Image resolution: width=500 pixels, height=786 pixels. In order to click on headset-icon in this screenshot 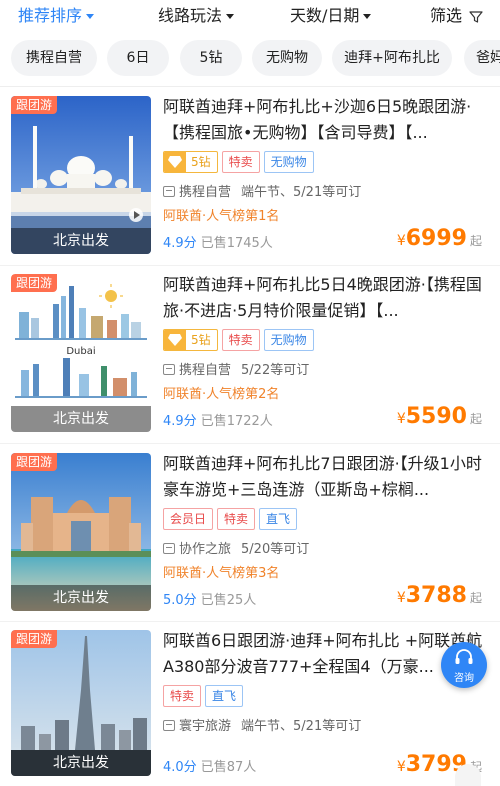, I will do `click(464, 656)`.